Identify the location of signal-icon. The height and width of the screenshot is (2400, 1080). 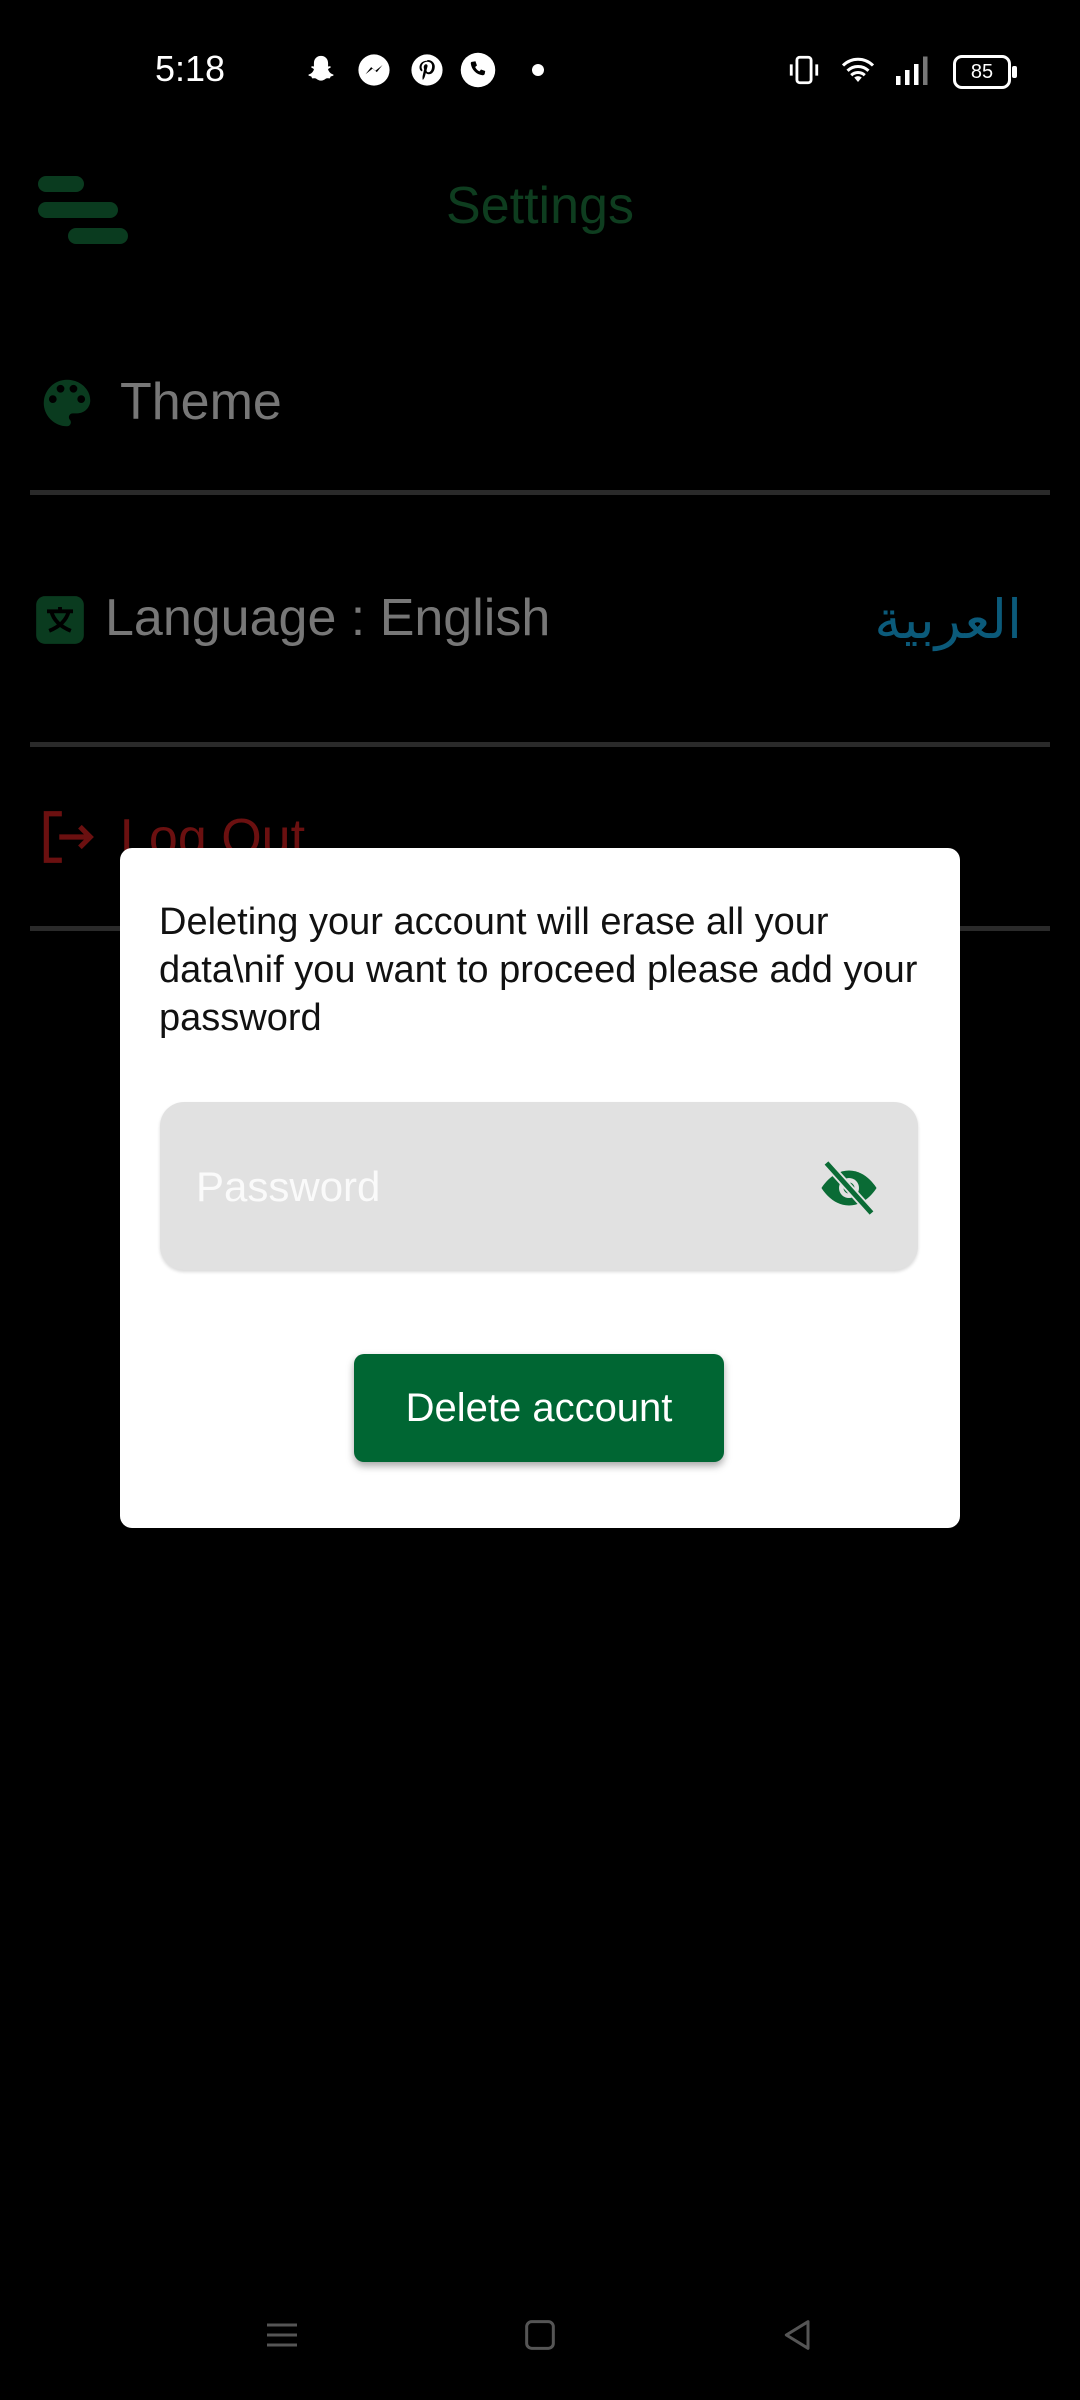
(911, 70).